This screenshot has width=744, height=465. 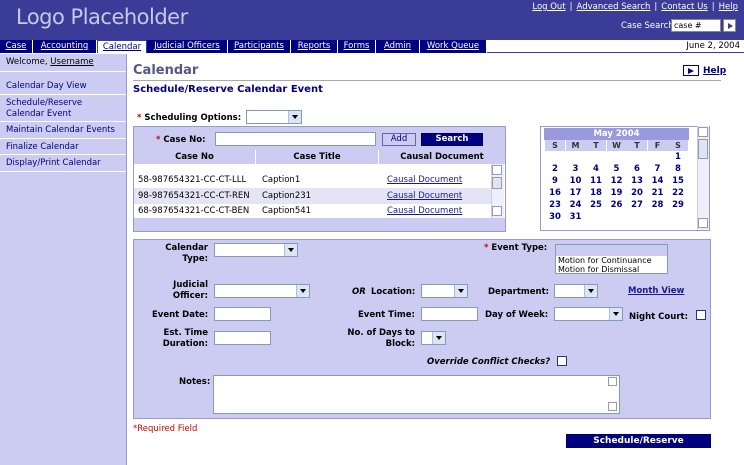 I want to click on col-header-case-title: Case Title, so click(x=317, y=157).